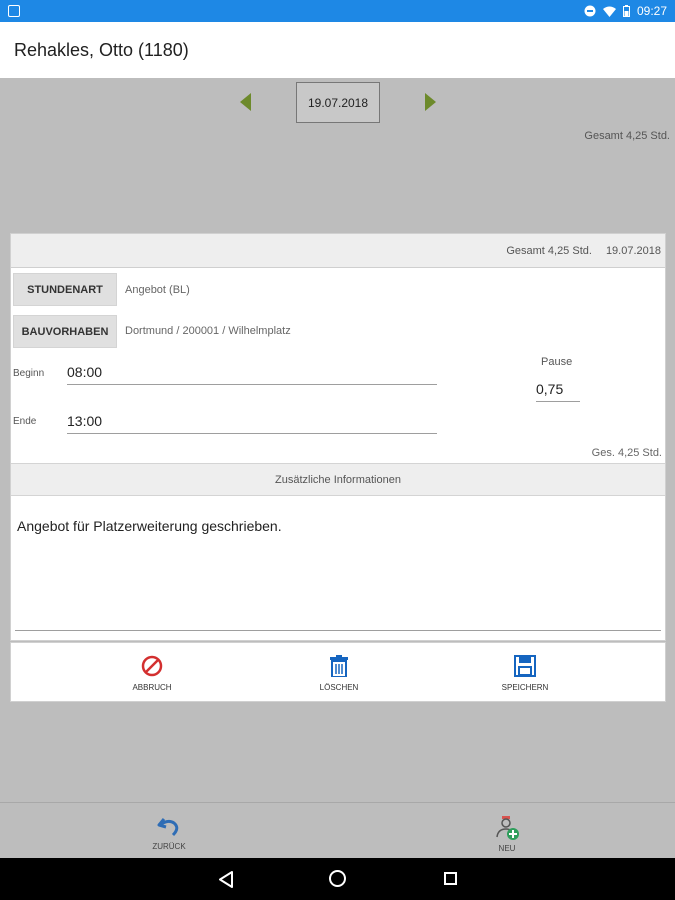  What do you see at coordinates (633, 250) in the screenshot?
I see `card-header-date: 19.07.2018` at bounding box center [633, 250].